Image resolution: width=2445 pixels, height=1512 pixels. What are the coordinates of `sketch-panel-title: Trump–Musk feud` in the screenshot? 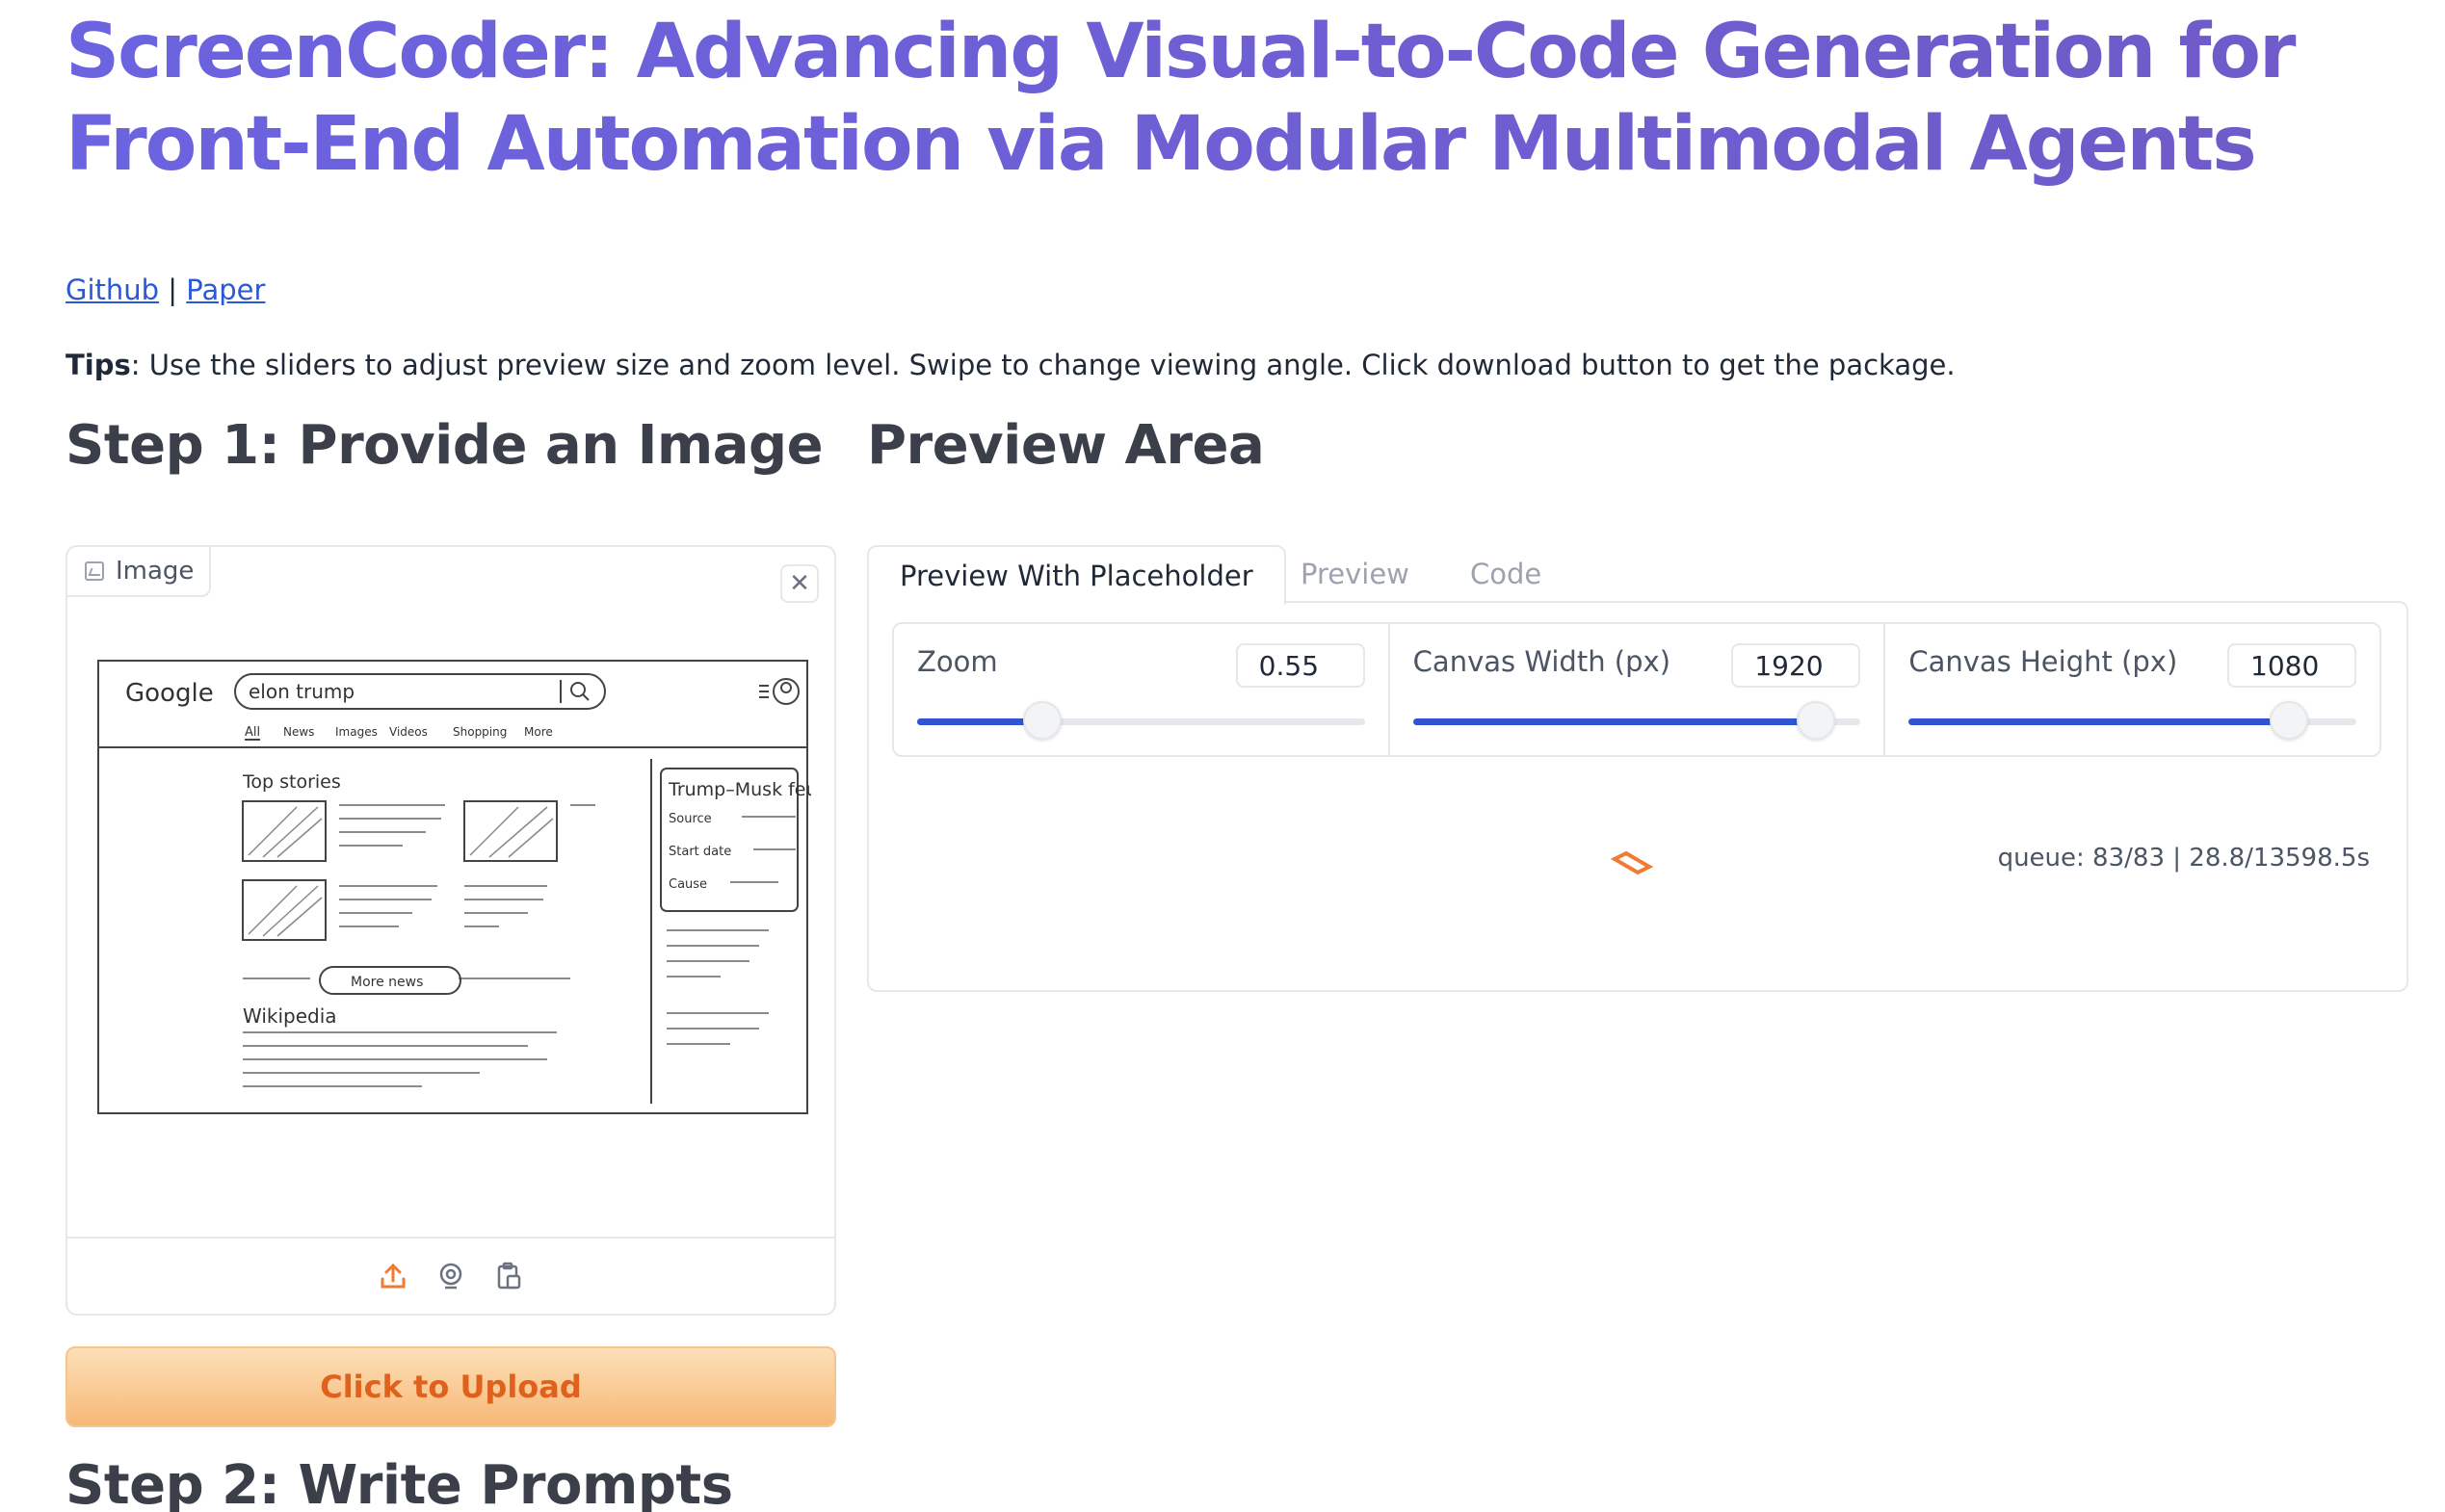 It's located at (739, 790).